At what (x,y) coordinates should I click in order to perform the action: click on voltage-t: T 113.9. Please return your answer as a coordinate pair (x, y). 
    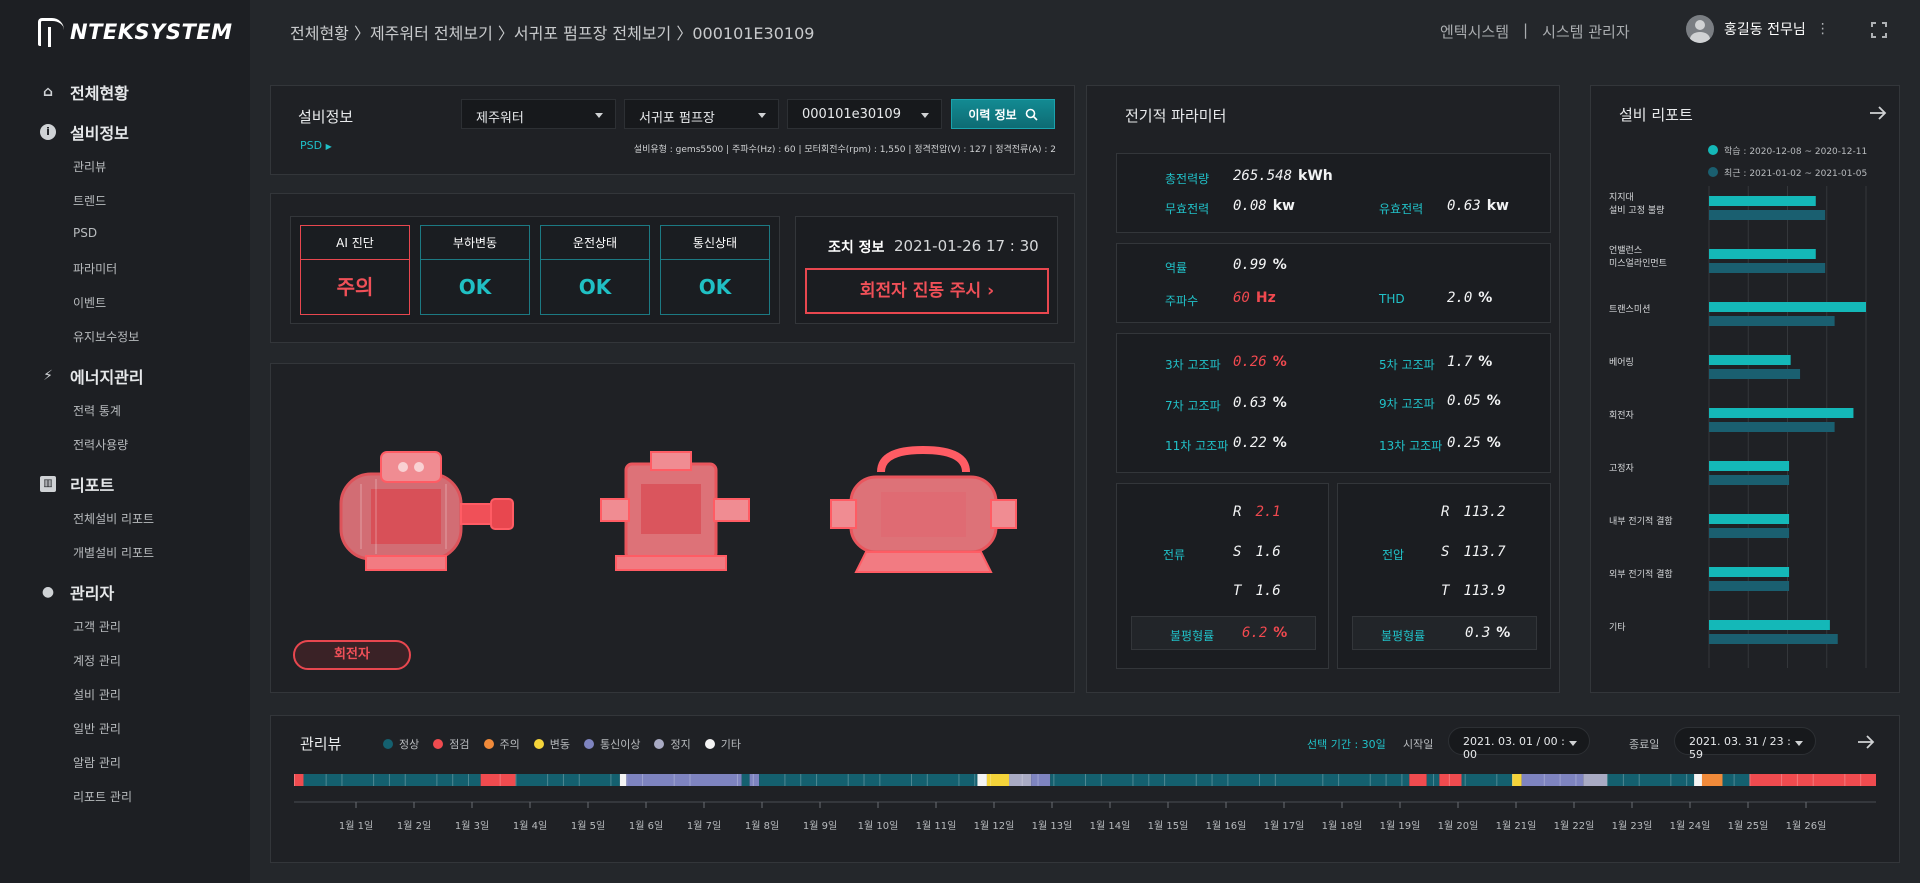
    Looking at the image, I should click on (1473, 591).